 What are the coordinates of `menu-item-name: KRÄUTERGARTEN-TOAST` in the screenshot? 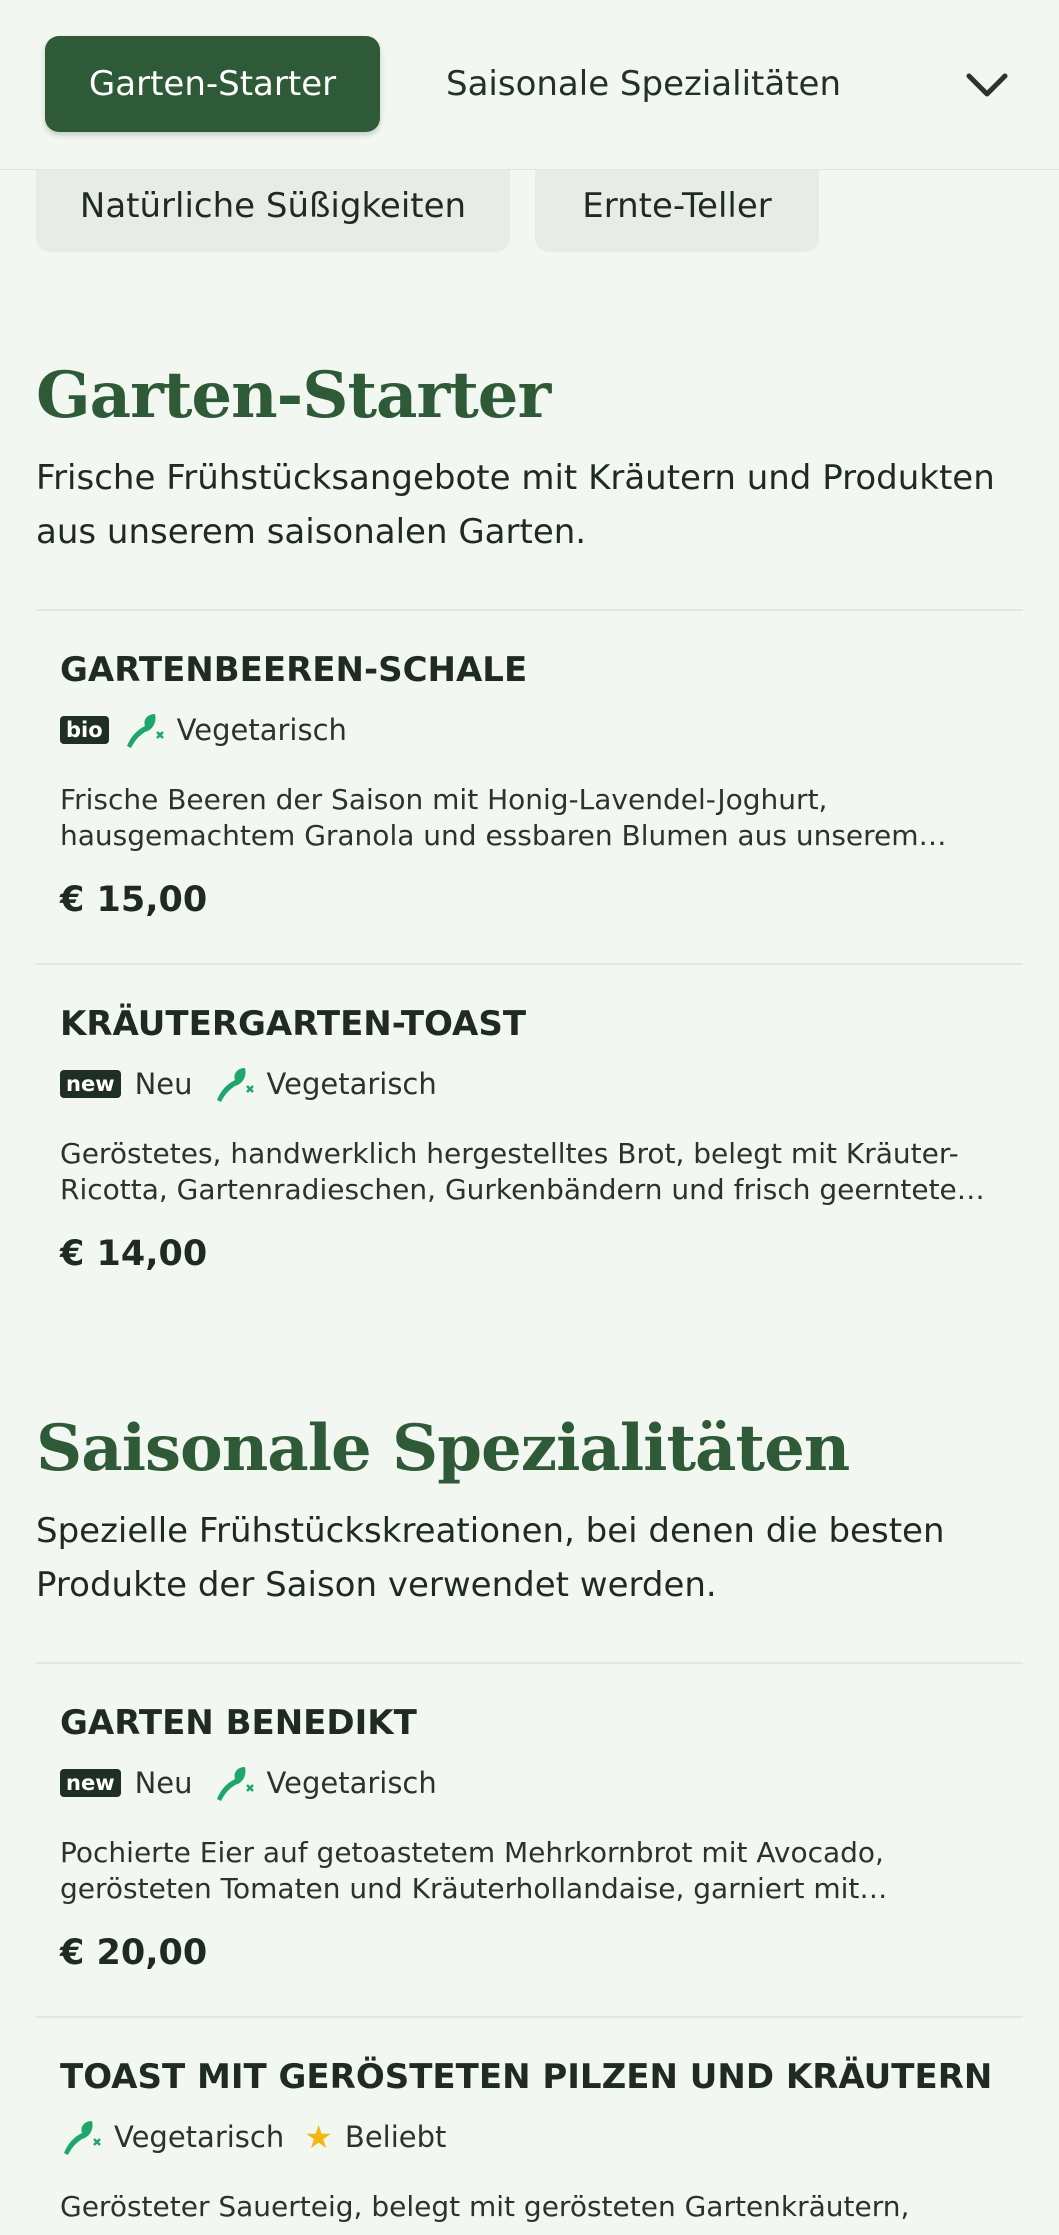 It's located at (293, 1024).